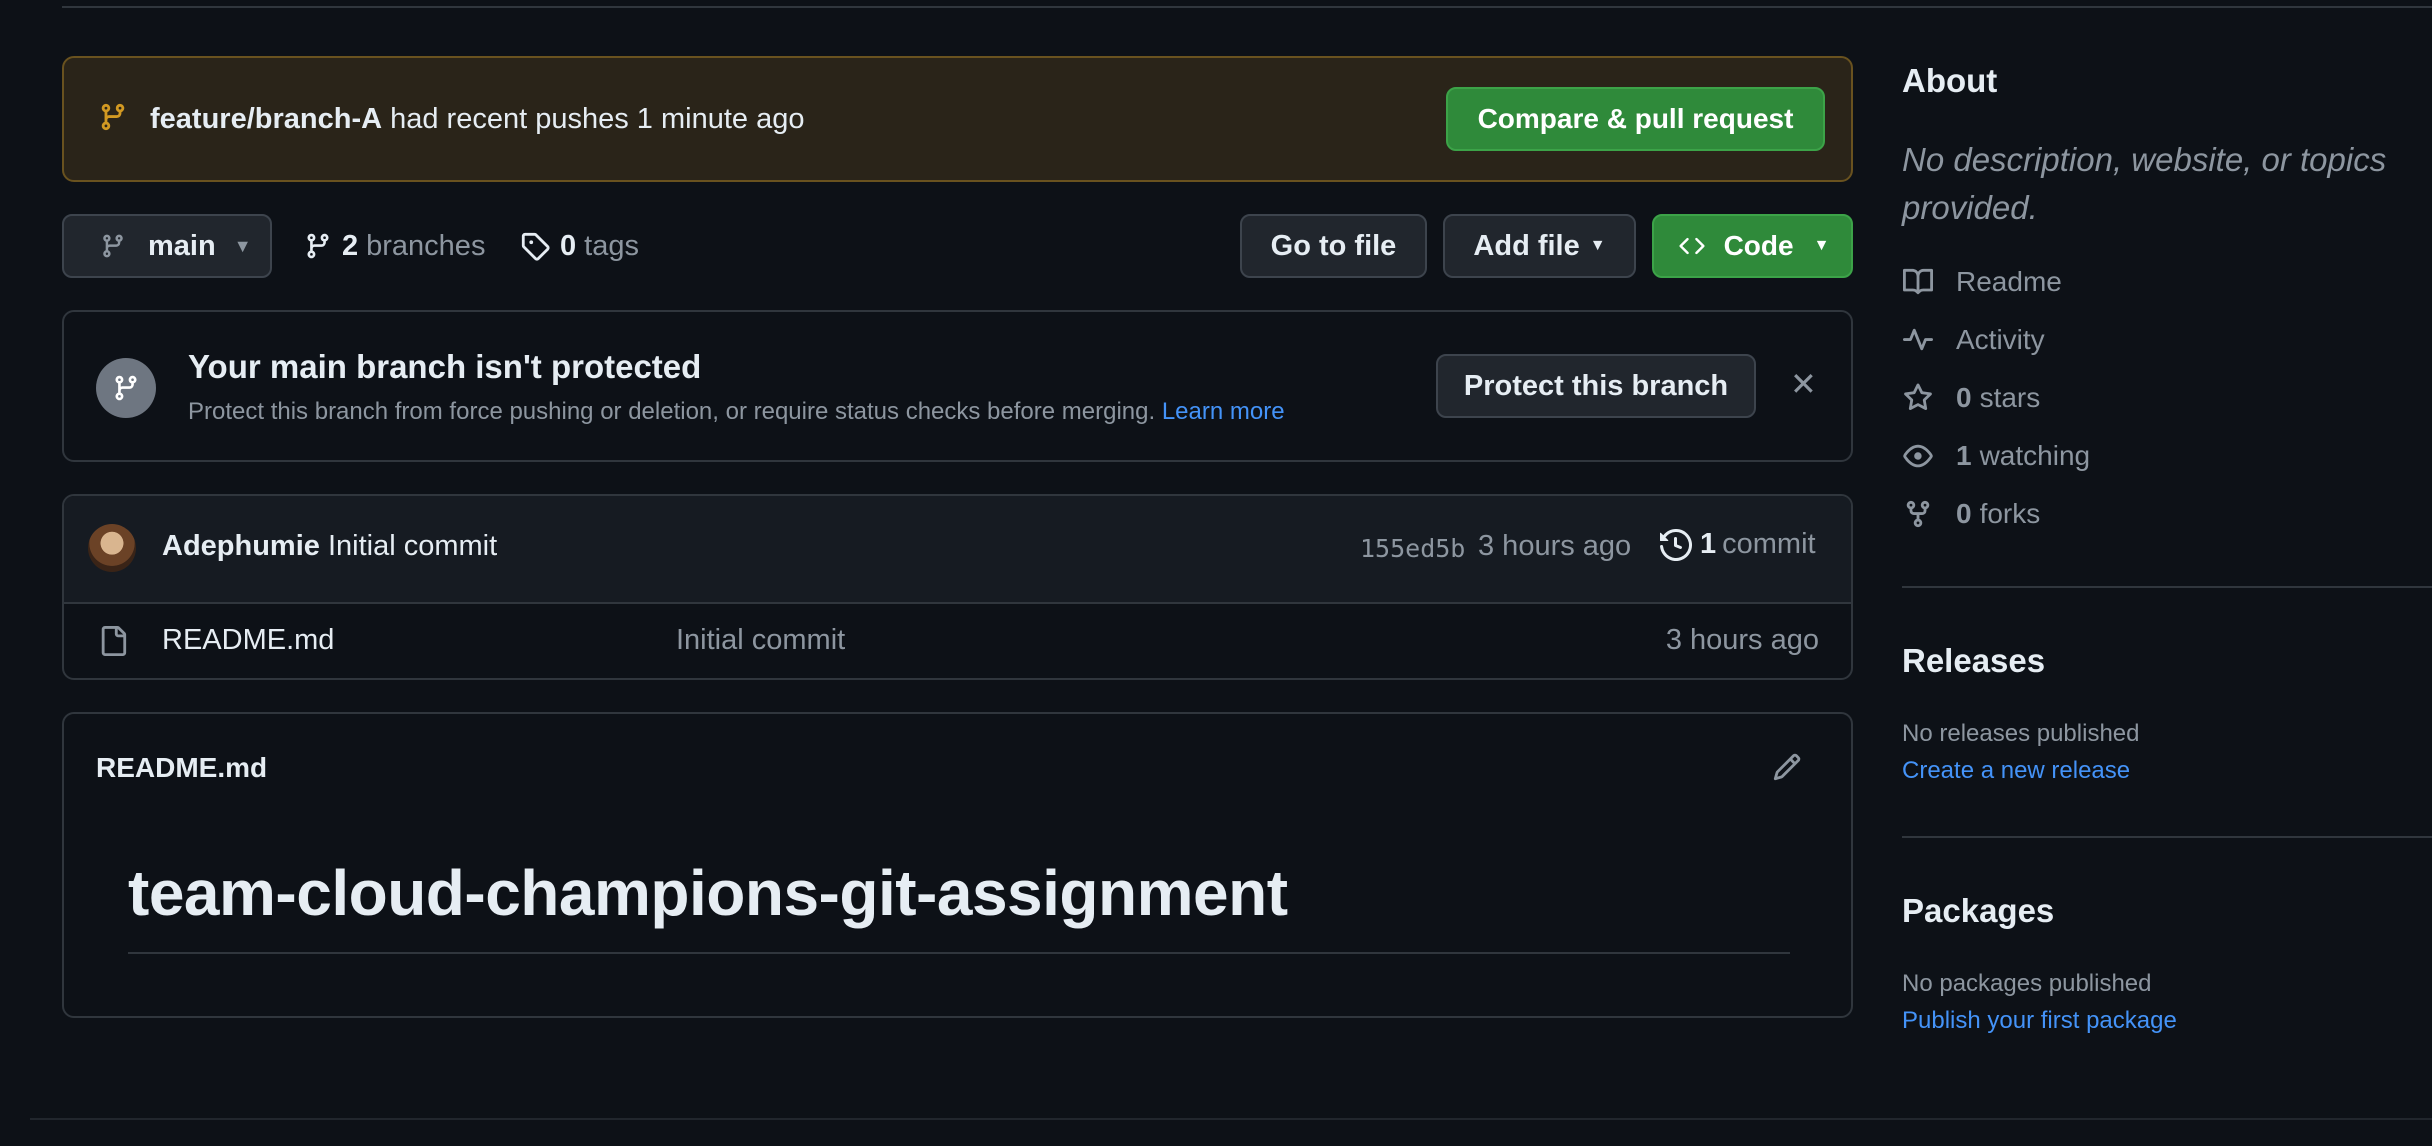 The width and height of the screenshot is (2432, 1146). What do you see at coordinates (241, 546) in the screenshot?
I see `commit-author: Adephumie` at bounding box center [241, 546].